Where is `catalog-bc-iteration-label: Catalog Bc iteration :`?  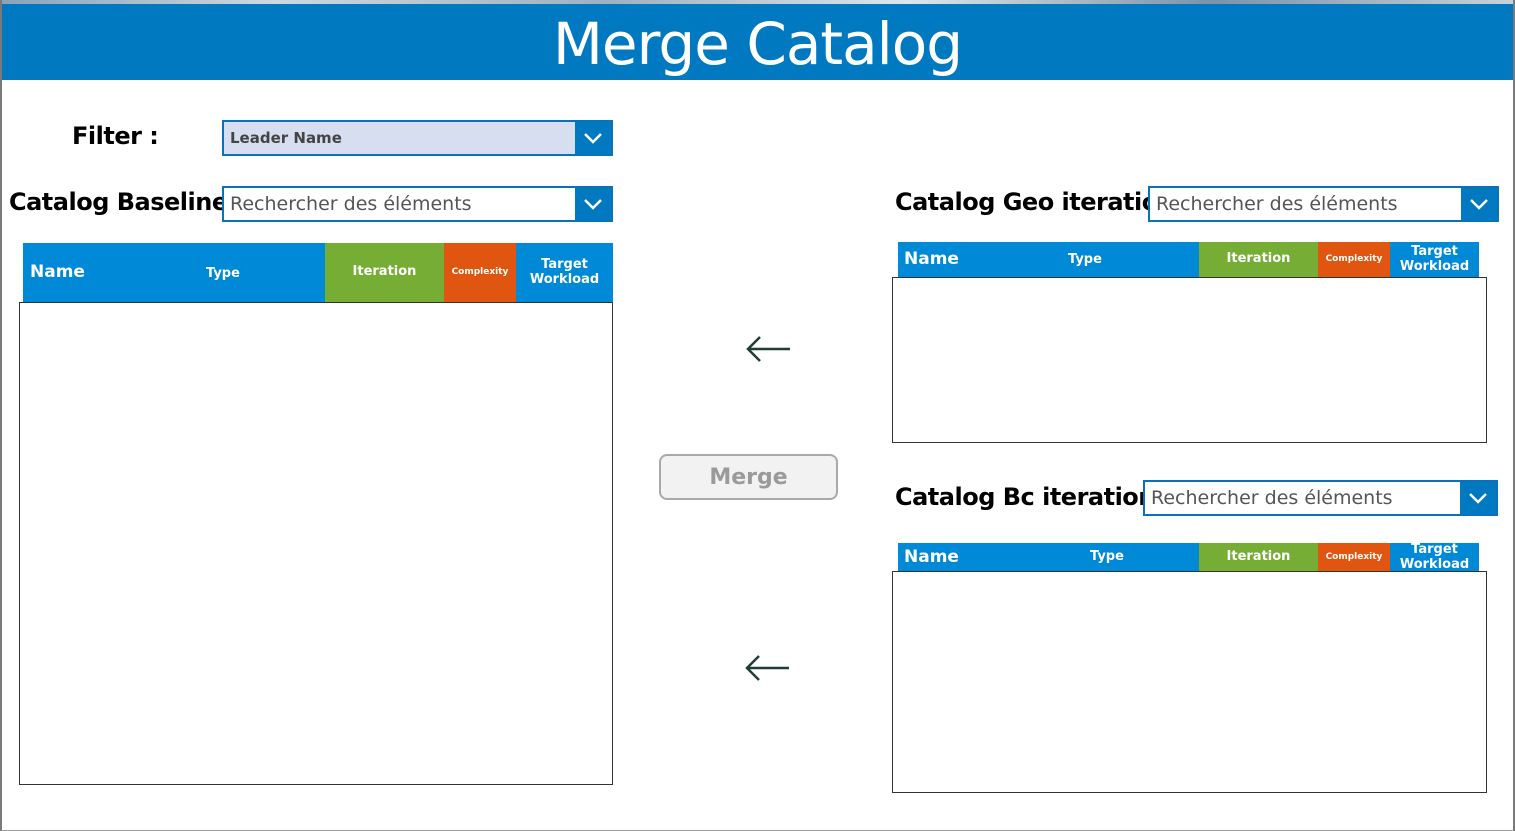 catalog-bc-iteration-label: Catalog Bc iteration : is located at coordinates (1033, 497).